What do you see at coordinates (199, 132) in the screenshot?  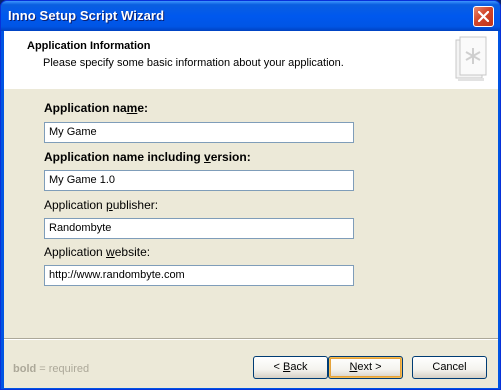 I see `app-name-input: My Game` at bounding box center [199, 132].